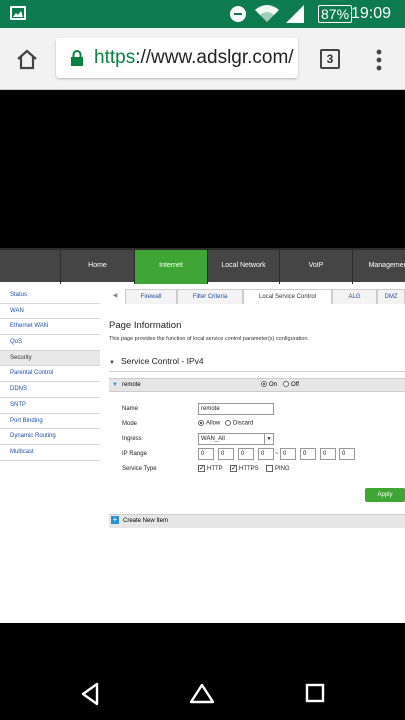 Image resolution: width=405 pixels, height=720 pixels. What do you see at coordinates (139, 469) in the screenshot?
I see `servicetype-label: Service Type` at bounding box center [139, 469].